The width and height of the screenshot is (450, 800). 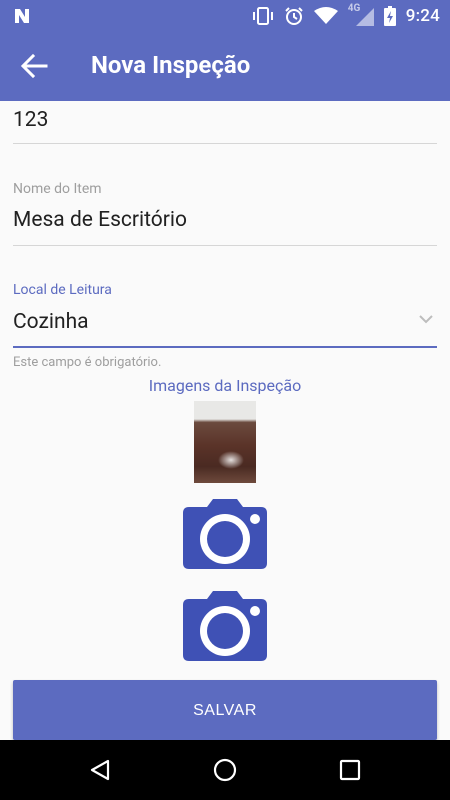 I want to click on signal-indicator: 4G, so click(x=360, y=14).